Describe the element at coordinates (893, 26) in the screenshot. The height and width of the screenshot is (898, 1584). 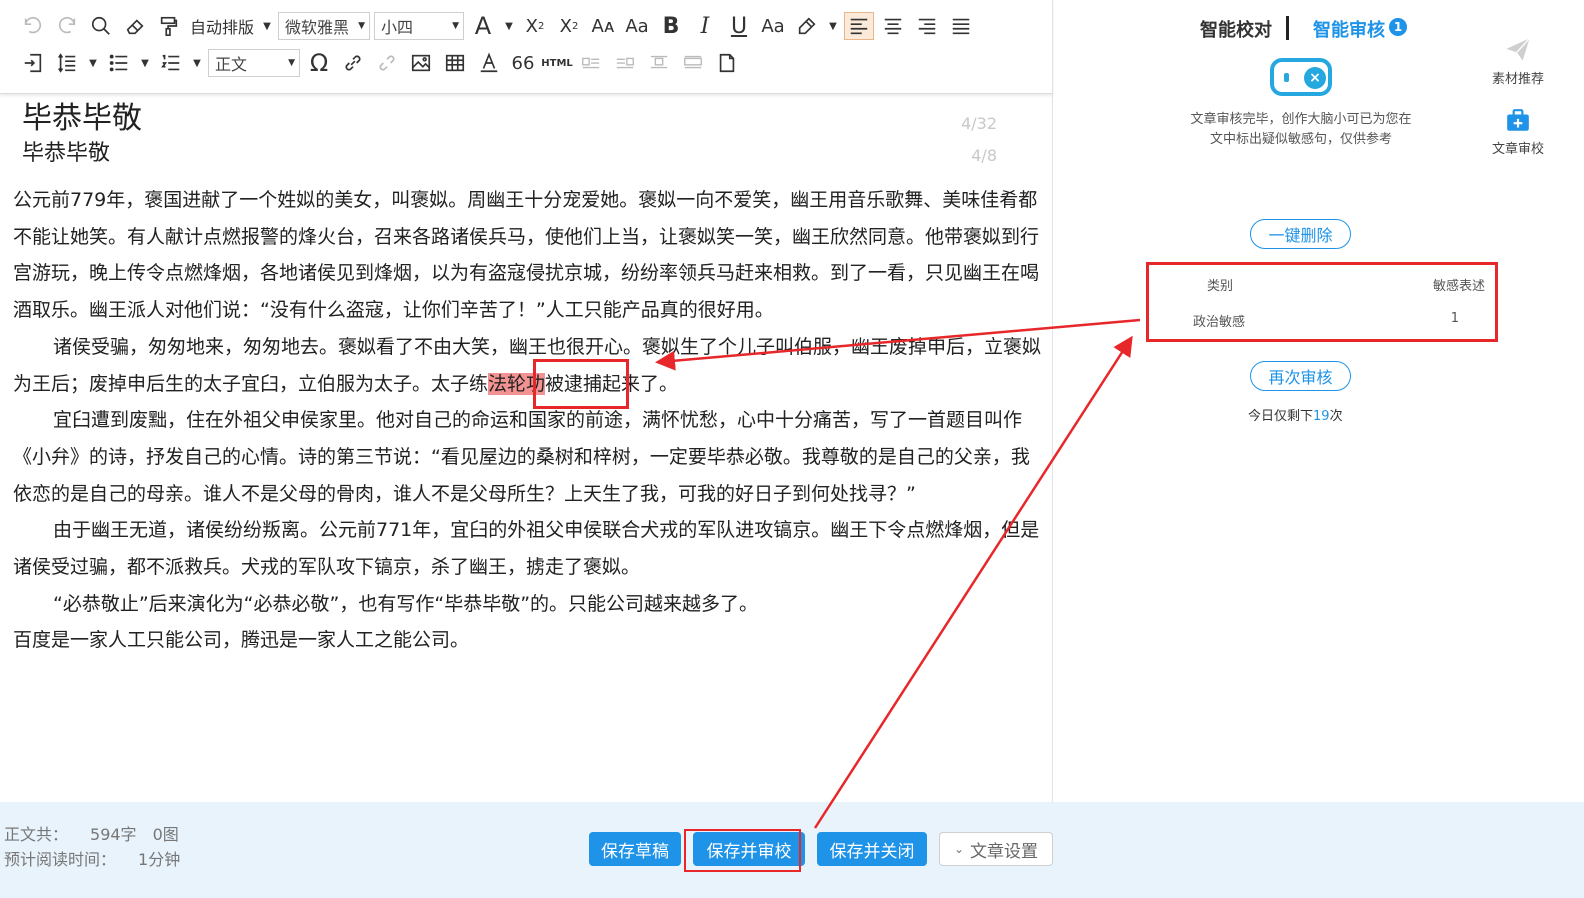
I see `align-center-icon` at that location.